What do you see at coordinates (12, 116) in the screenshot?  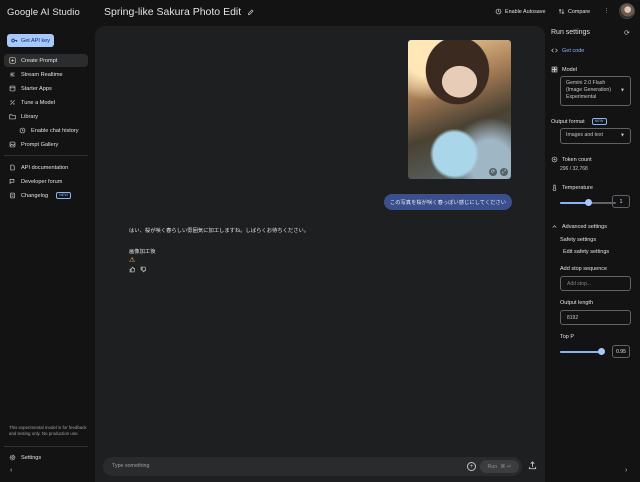 I see `folder-icon` at bounding box center [12, 116].